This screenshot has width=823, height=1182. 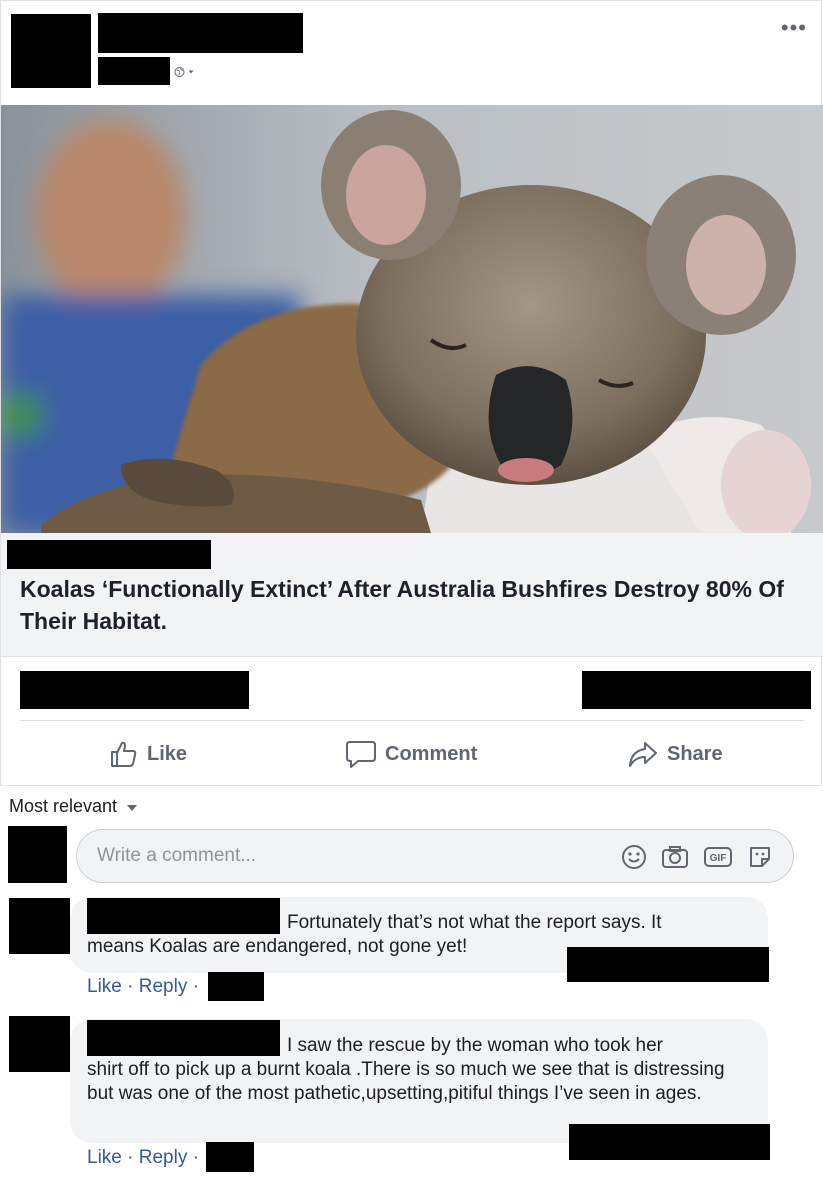 What do you see at coordinates (134, 690) in the screenshot?
I see `redacted-reaction-count` at bounding box center [134, 690].